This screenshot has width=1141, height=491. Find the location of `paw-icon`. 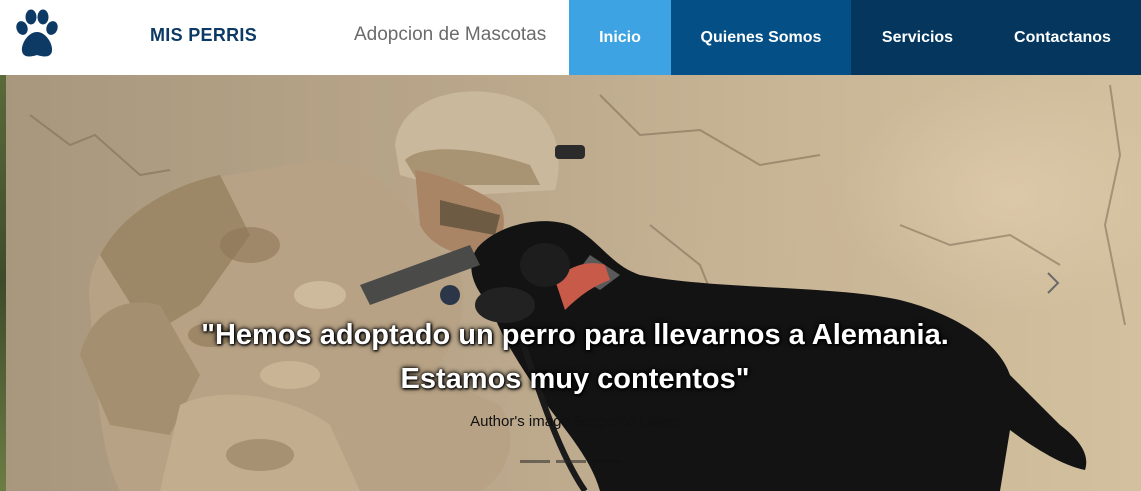

paw-icon is located at coordinates (37, 35).